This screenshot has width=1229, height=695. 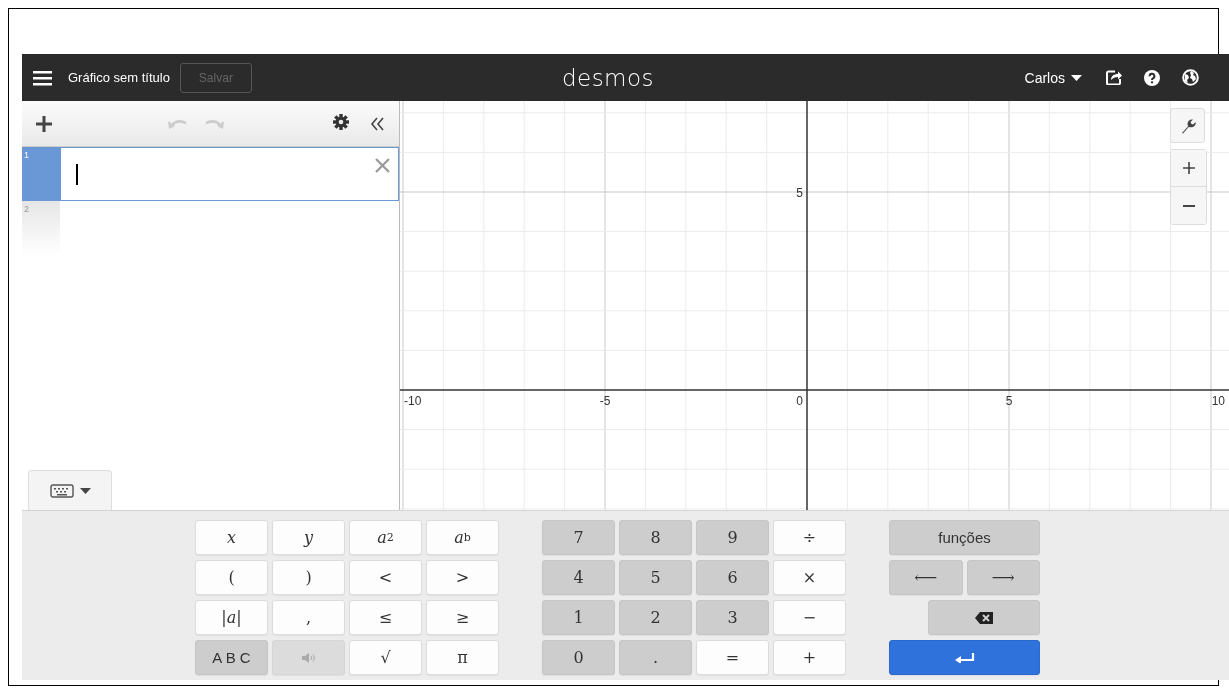 I want to click on logo: desmos, so click(x=608, y=77).